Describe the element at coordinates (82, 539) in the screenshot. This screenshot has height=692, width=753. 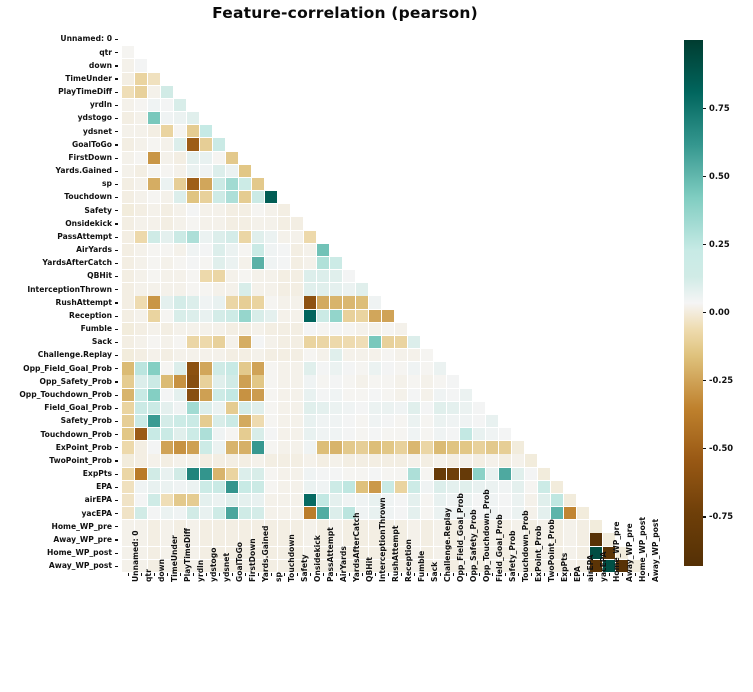
I see `y-axis-tick-label: Away_WP_pre` at that location.